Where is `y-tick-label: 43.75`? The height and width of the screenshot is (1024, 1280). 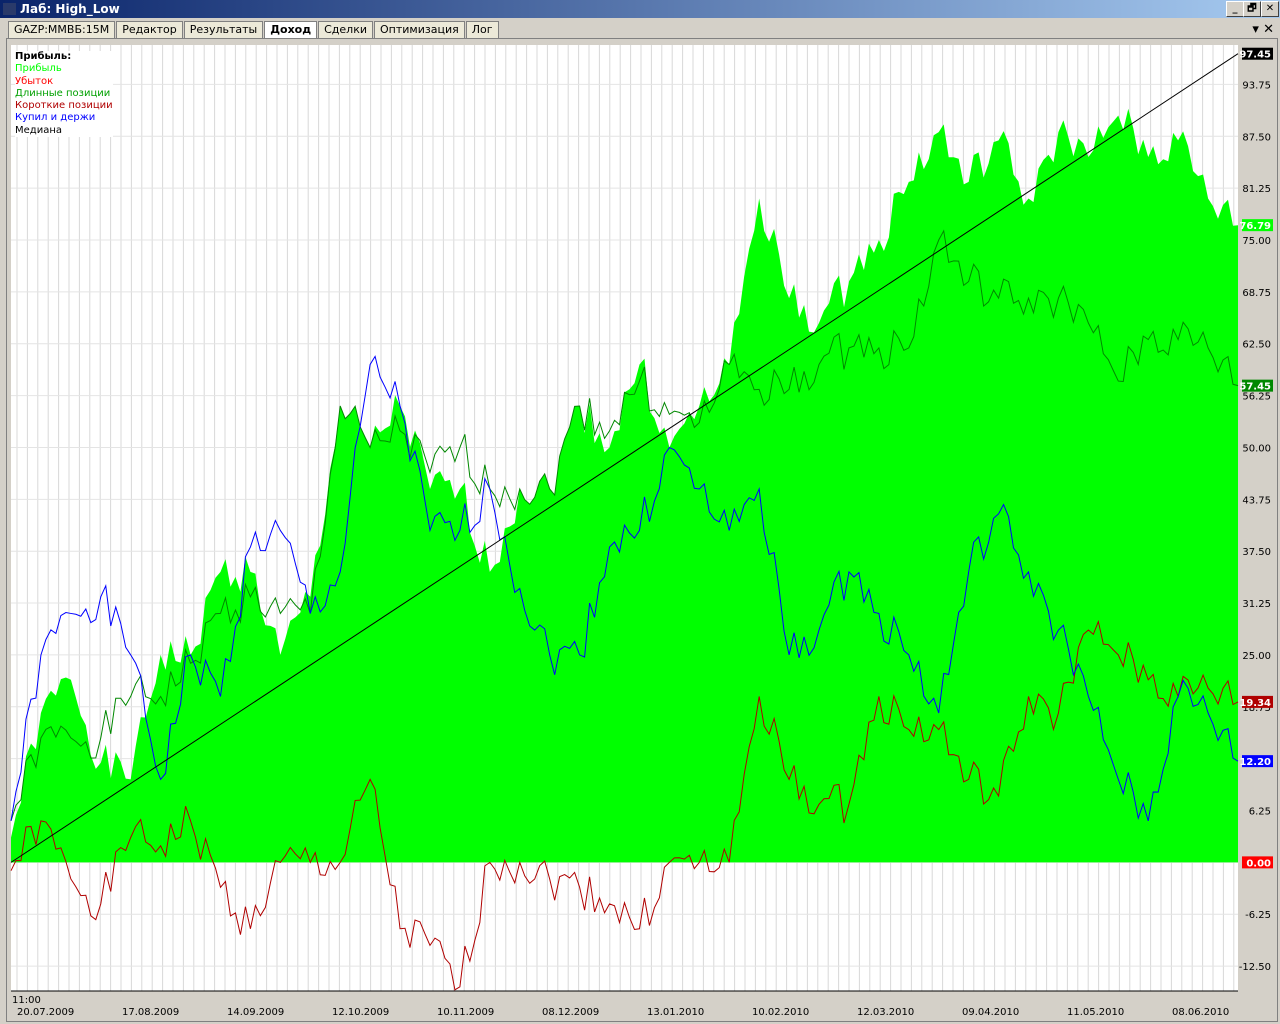
y-tick-label: 43.75 is located at coordinates (1256, 500).